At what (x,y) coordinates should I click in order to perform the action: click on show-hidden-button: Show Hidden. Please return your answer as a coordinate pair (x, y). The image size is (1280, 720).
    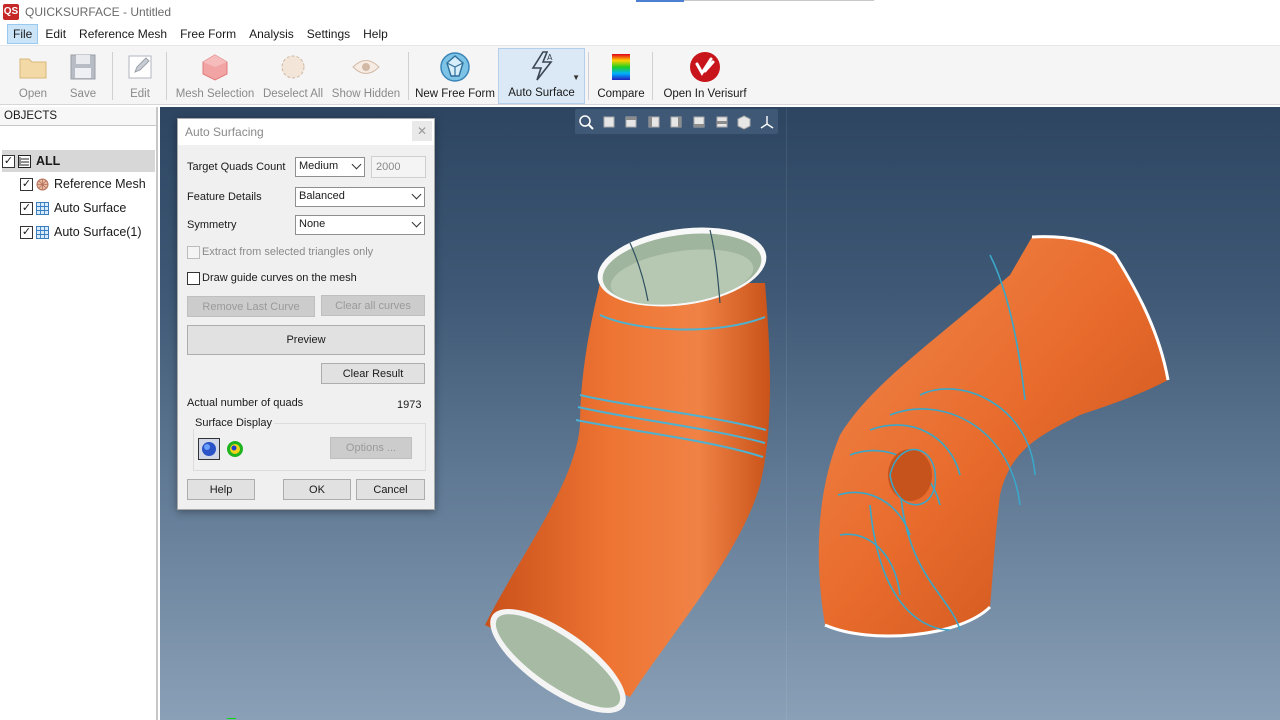
    Looking at the image, I should click on (366, 76).